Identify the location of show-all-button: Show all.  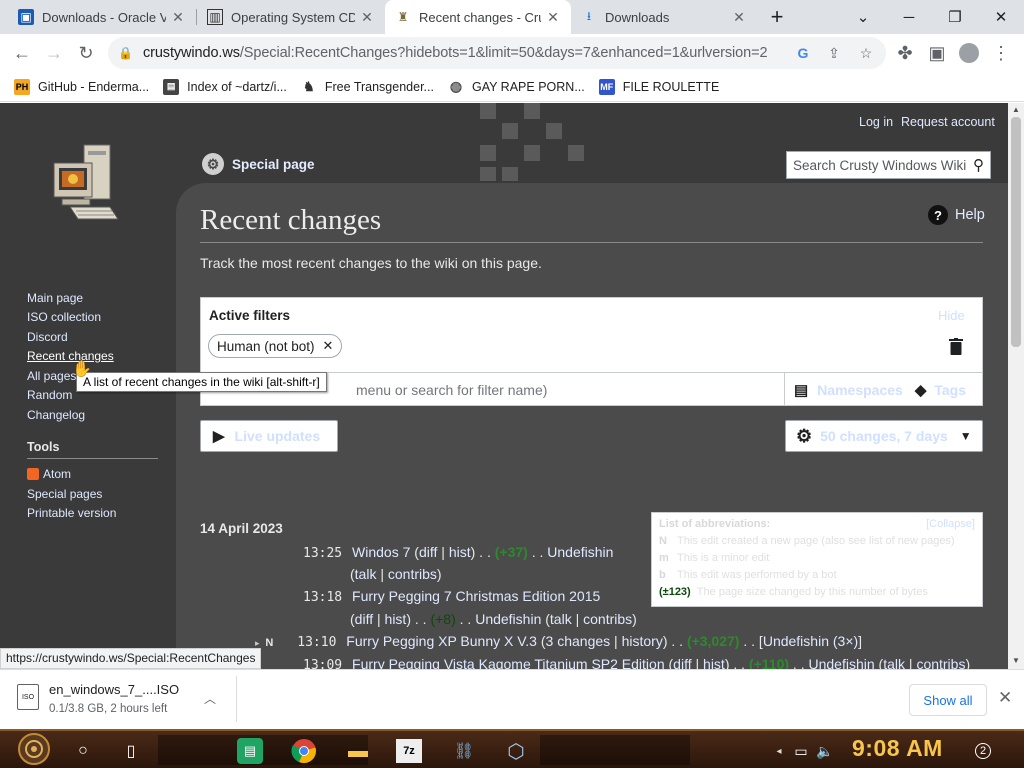
(948, 700).